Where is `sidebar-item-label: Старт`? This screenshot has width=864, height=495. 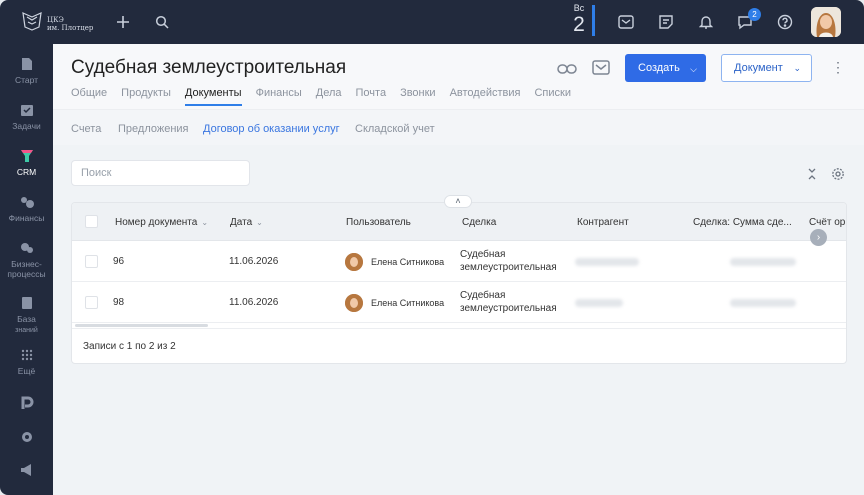
sidebar-item-label: Старт is located at coordinates (26, 80).